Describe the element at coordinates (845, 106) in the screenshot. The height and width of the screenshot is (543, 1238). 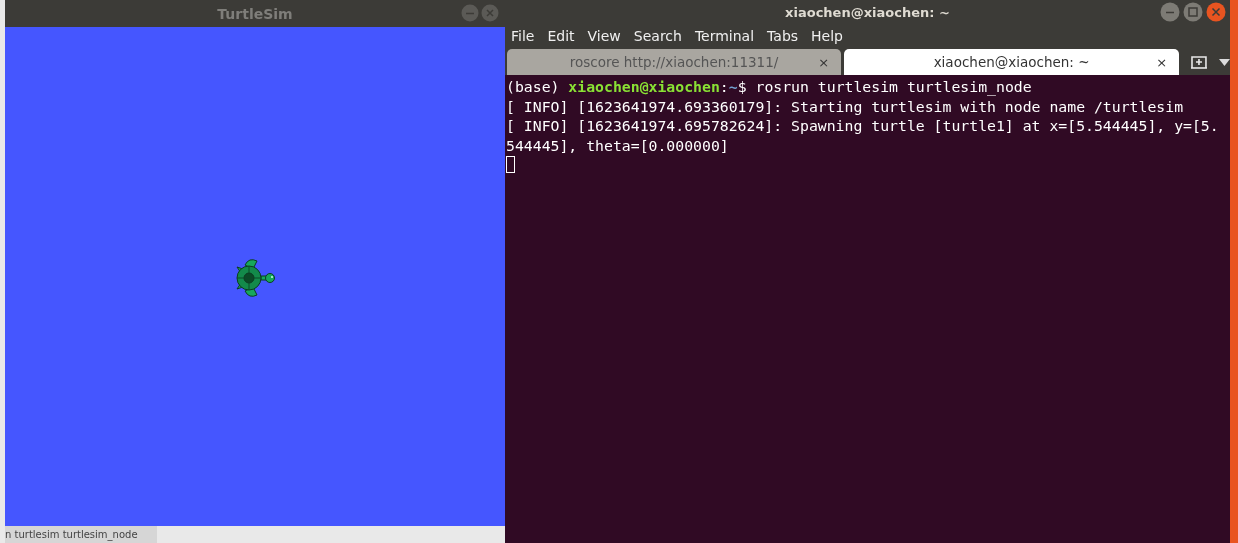
I see `terminal-line: [ INFO] [1623641974.693360179]: Starting turtlesim with node name /turtlesim` at that location.